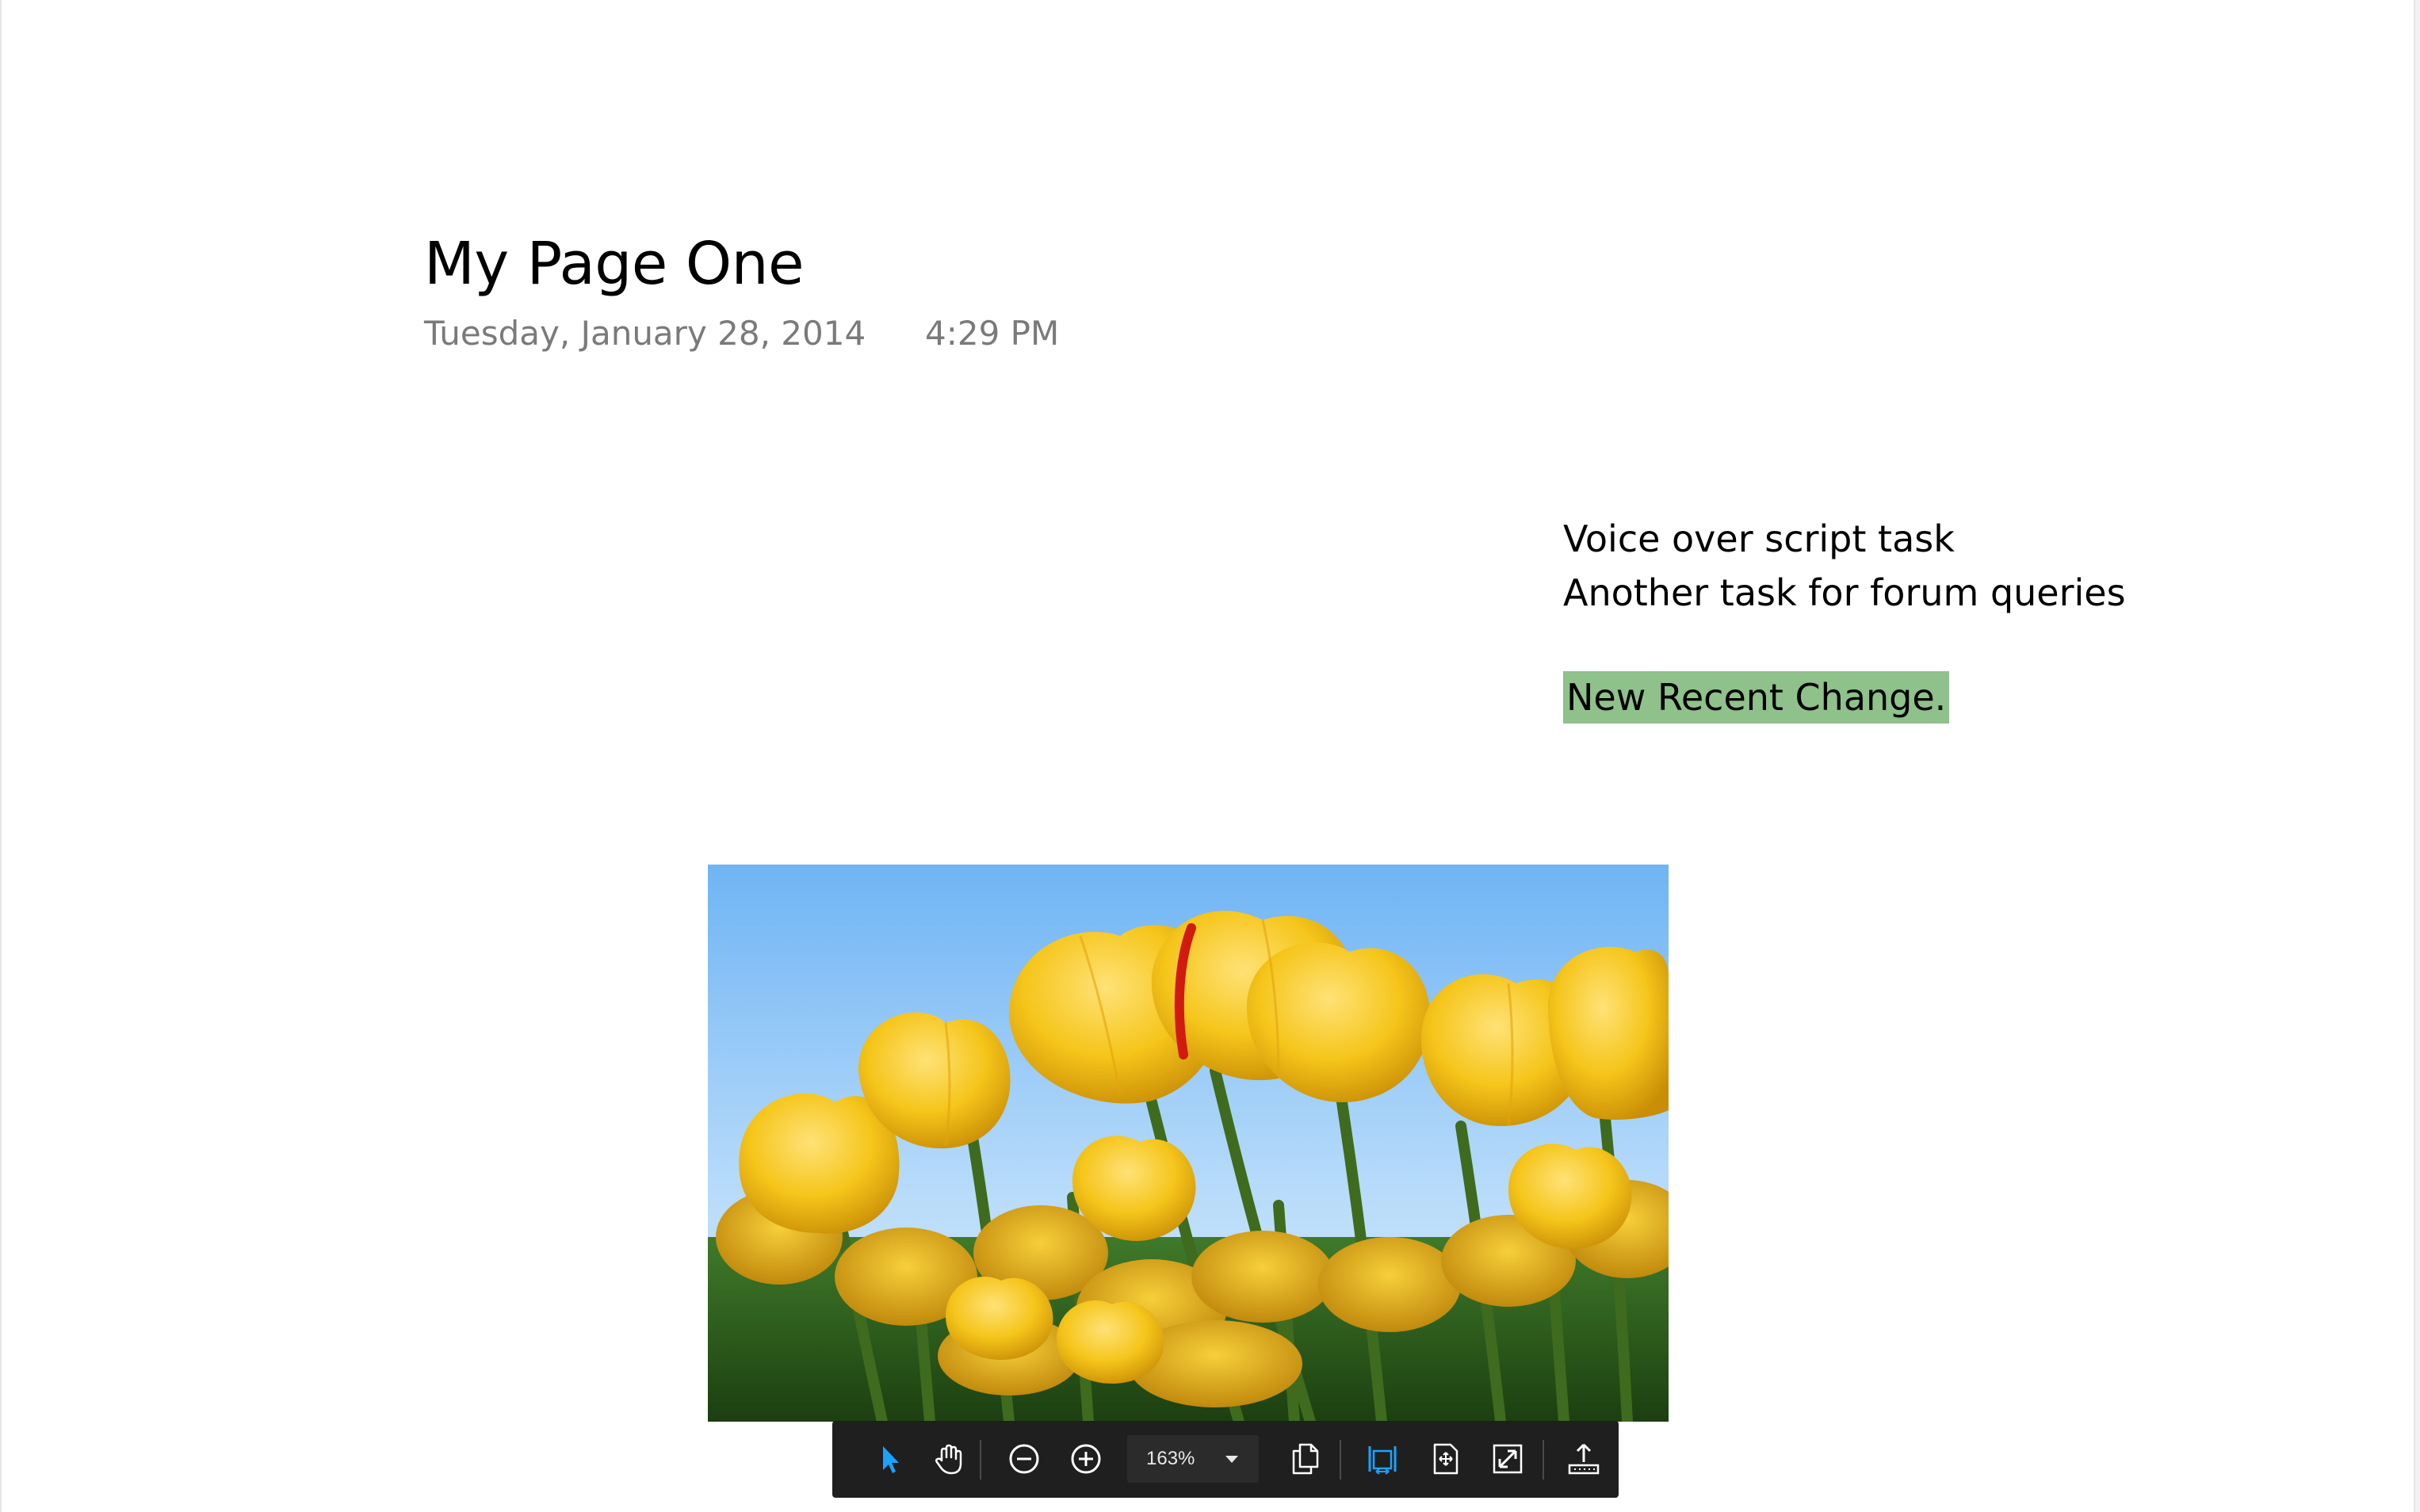  Describe the element at coordinates (1231, 1459) in the screenshot. I see `zoom-dropdown-chevron-icon` at that location.